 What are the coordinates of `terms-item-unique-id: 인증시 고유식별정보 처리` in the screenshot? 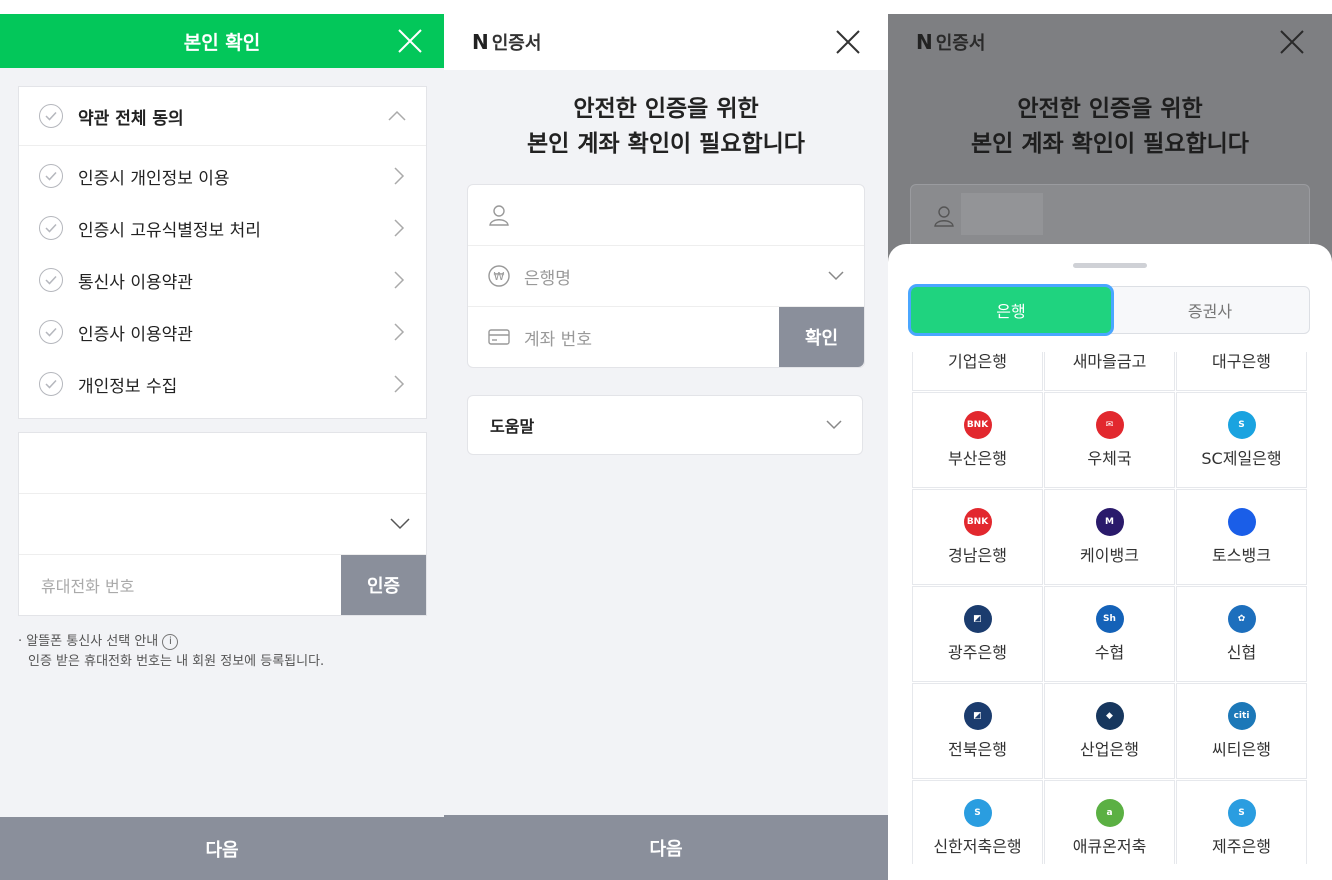 It's located at (222, 228).